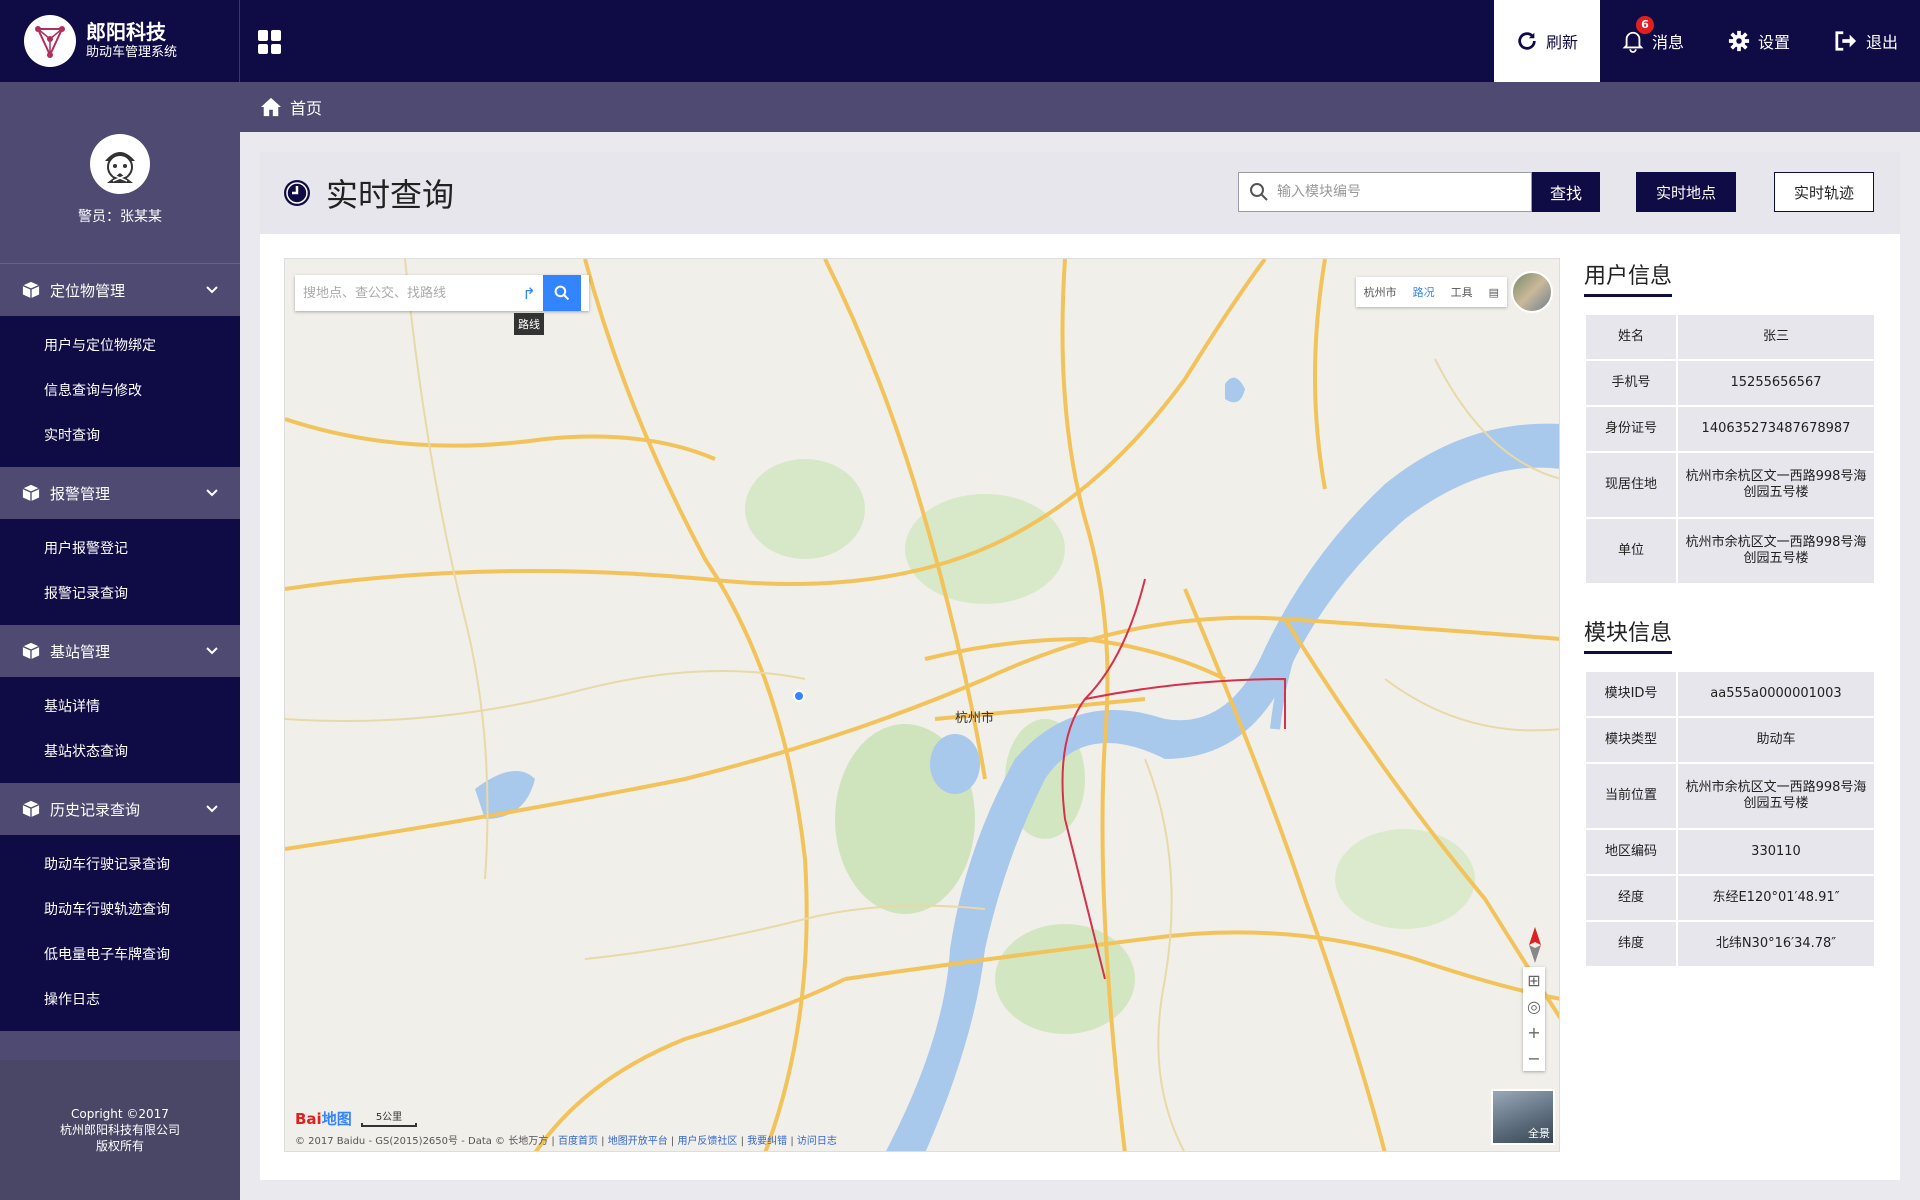 This screenshot has height=1200, width=1920. I want to click on zoom-in-button: +, so click(1534, 1032).